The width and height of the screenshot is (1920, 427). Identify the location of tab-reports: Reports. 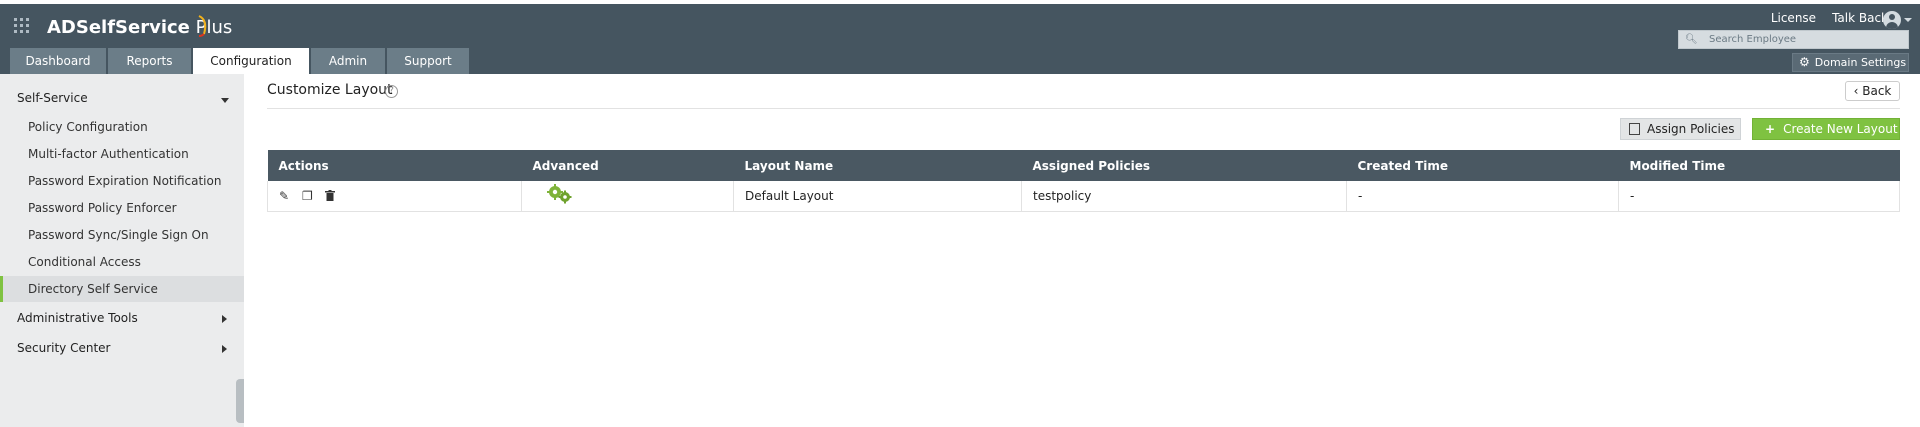
(149, 61).